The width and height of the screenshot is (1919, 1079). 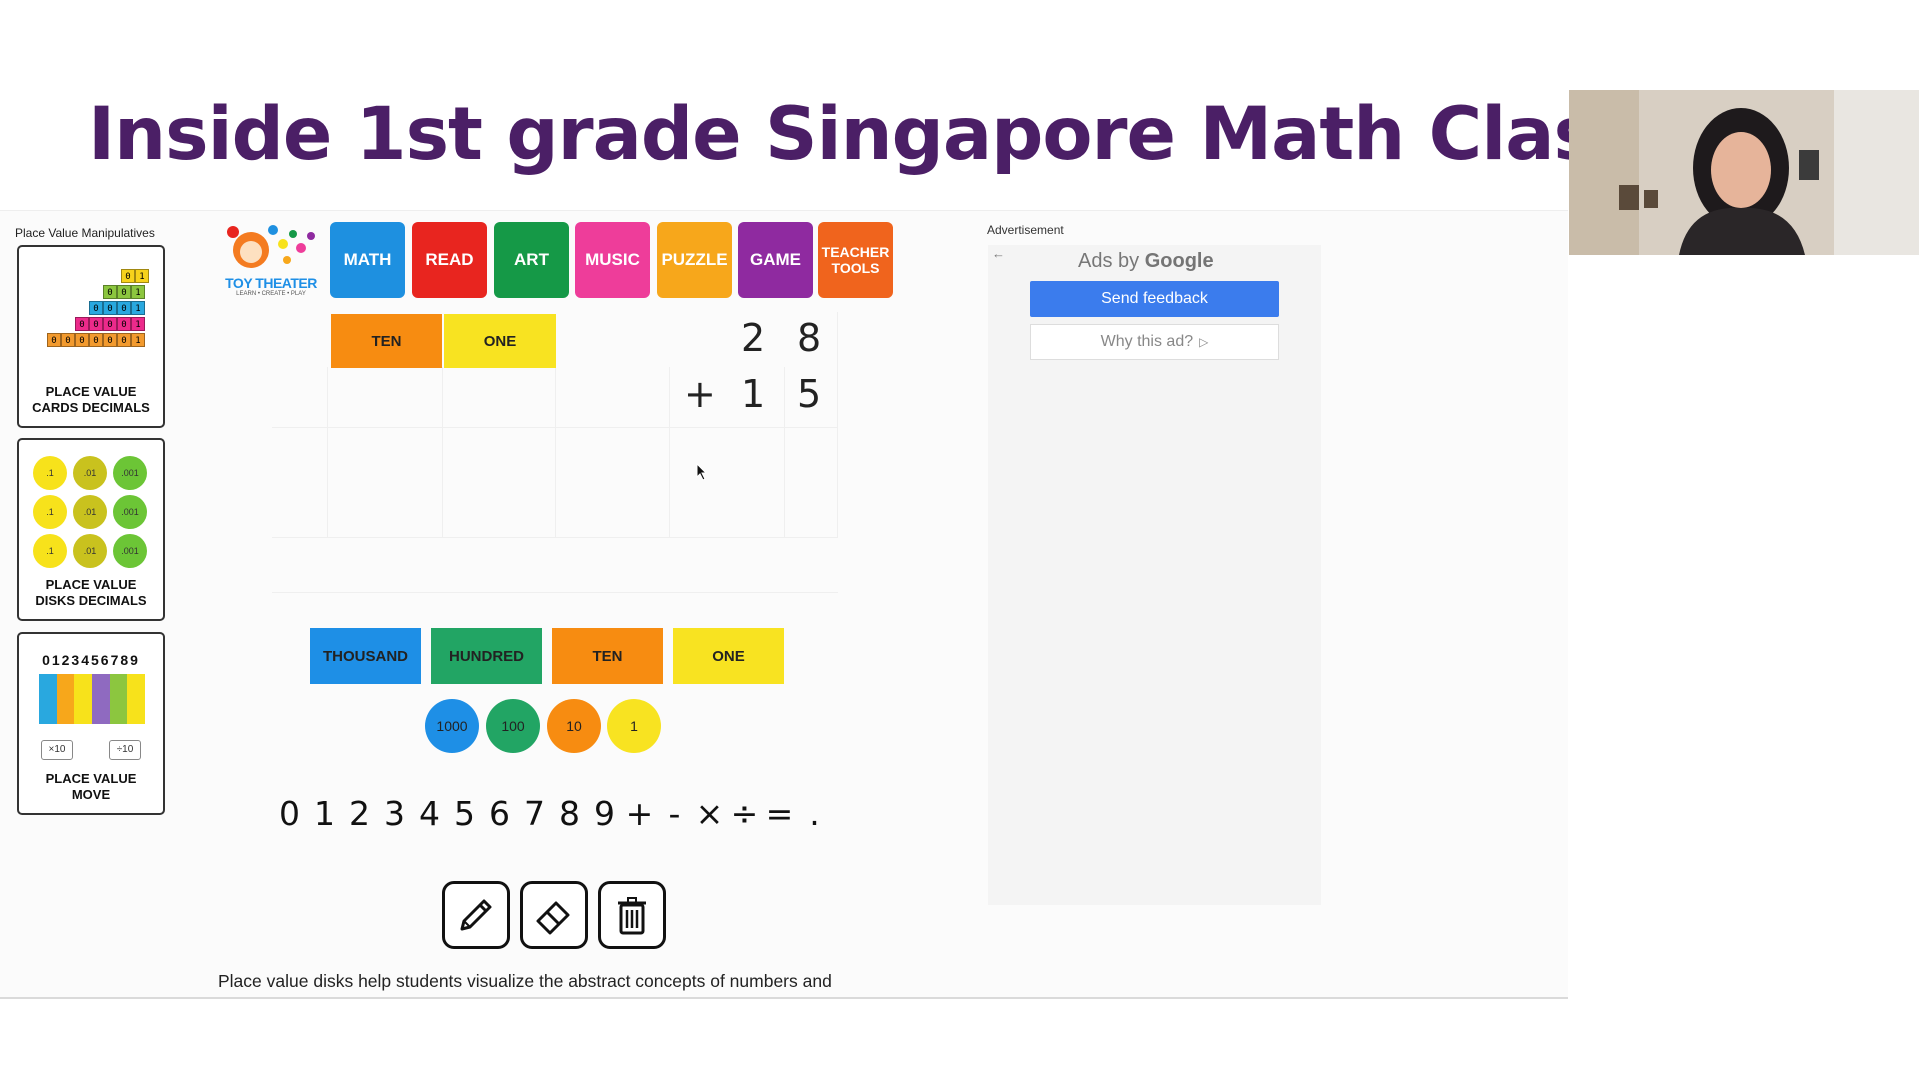 I want to click on symbol-0: 0, so click(x=289, y=813).